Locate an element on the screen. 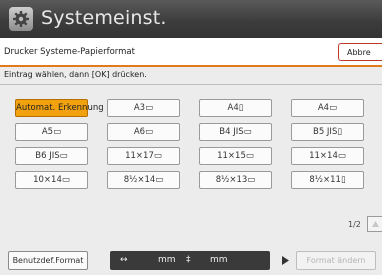 Image resolution: width=382 pixels, height=275 pixels. format-option: Automat. Erkennung is located at coordinates (59, 108).